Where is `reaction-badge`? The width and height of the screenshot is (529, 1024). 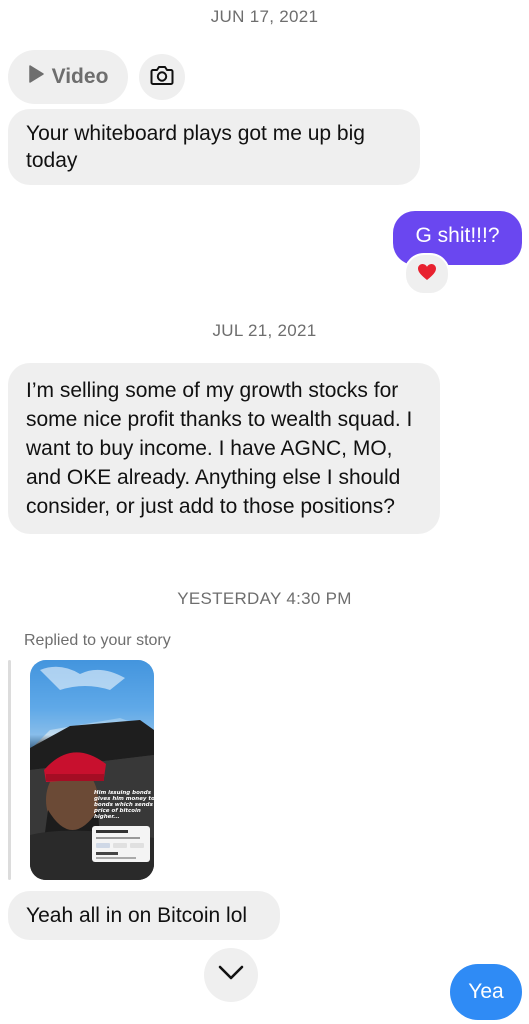 reaction-badge is located at coordinates (427, 274).